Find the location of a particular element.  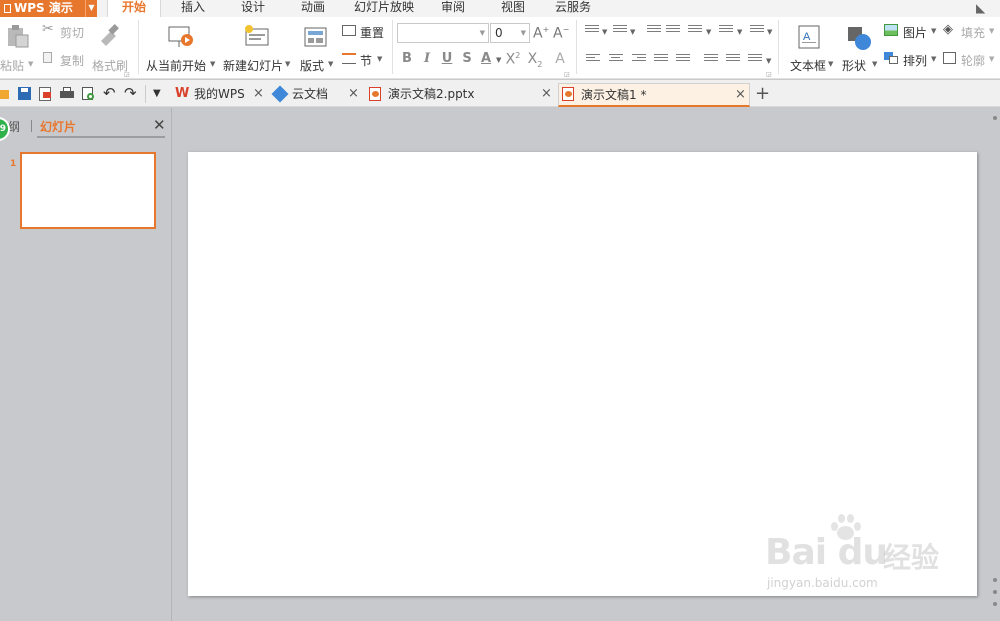

underline-icon: U is located at coordinates (447, 58).